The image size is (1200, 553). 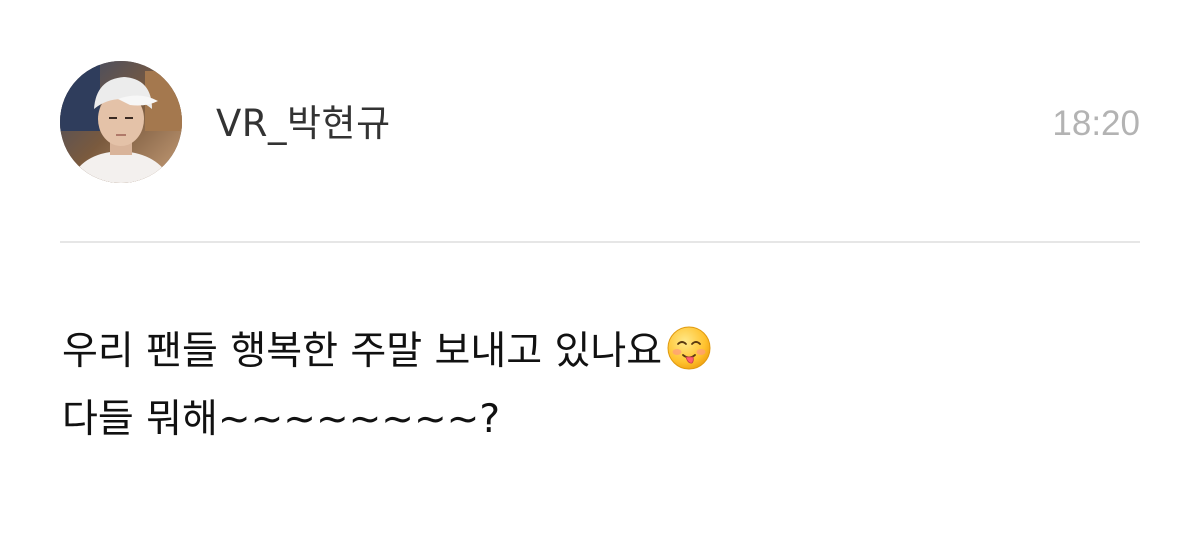 I want to click on savoring-face-icon, so click(x=689, y=348).